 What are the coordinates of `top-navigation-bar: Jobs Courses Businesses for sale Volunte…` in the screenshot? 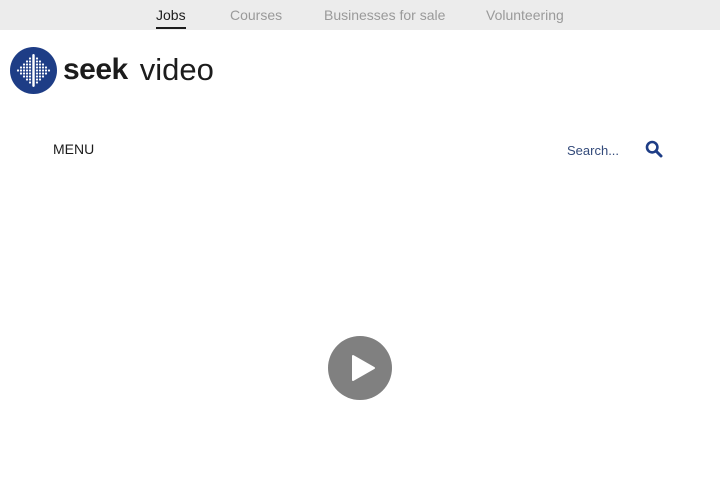 It's located at (360, 15).